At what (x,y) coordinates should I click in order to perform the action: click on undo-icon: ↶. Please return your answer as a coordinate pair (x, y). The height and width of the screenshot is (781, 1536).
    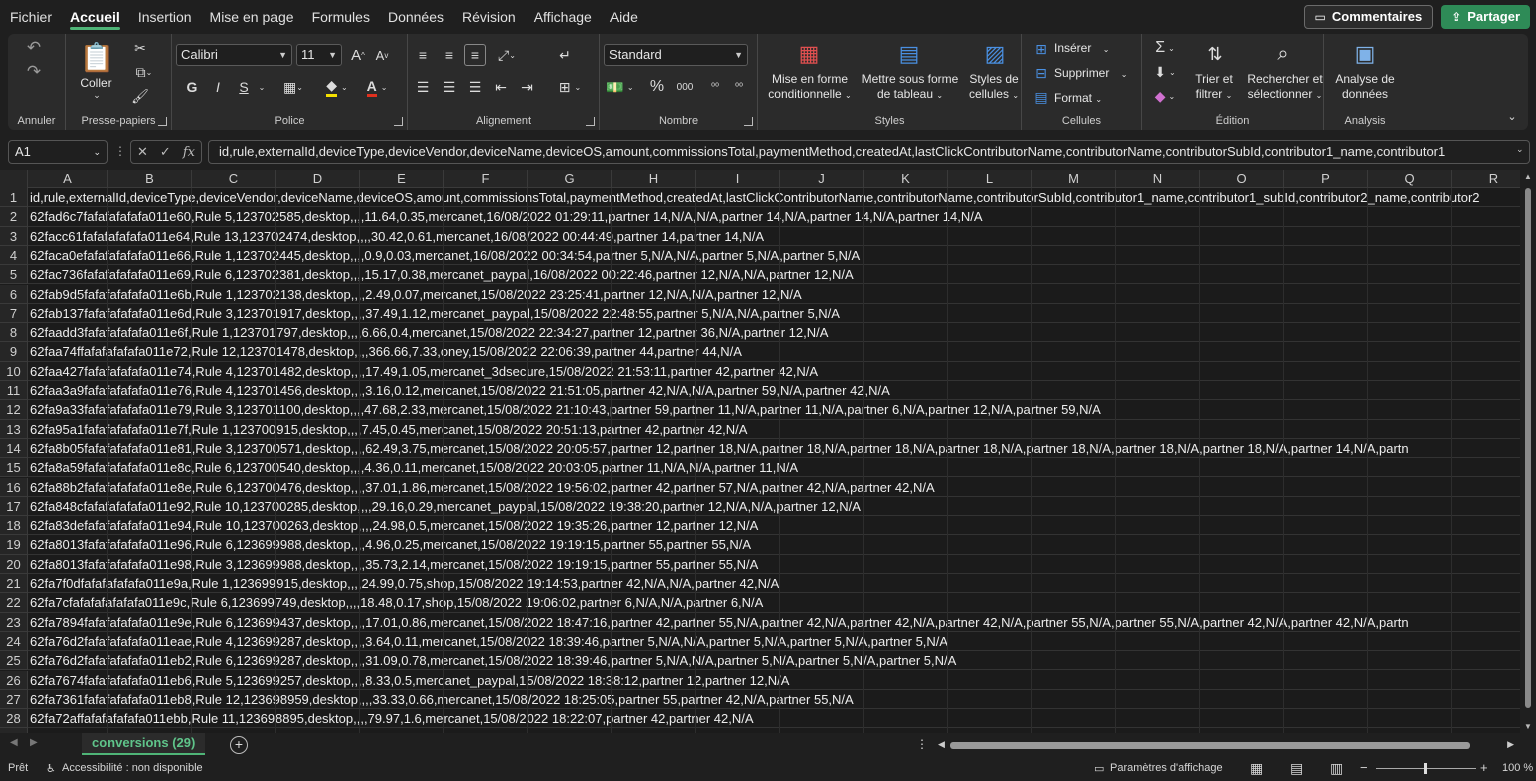
    Looking at the image, I should click on (34, 48).